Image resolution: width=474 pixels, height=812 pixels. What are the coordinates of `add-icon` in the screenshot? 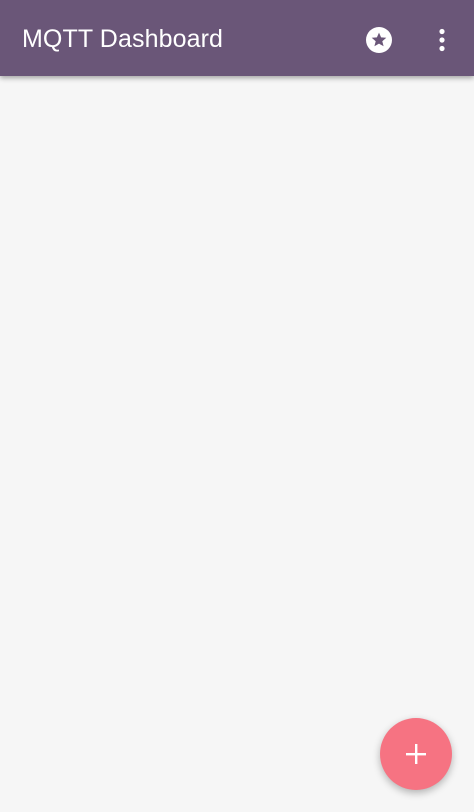 It's located at (416, 754).